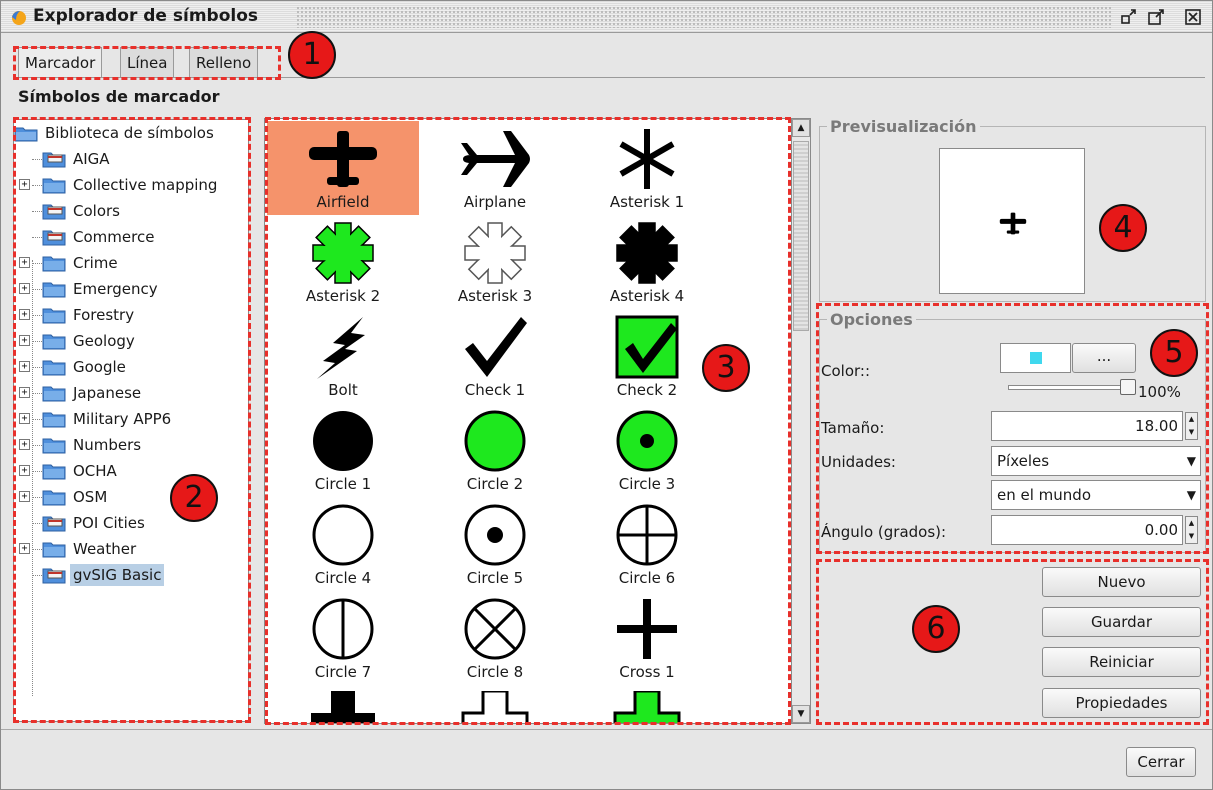 The height and width of the screenshot is (790, 1213). I want to click on symbol-cell: Asterisk 4, so click(647, 262).